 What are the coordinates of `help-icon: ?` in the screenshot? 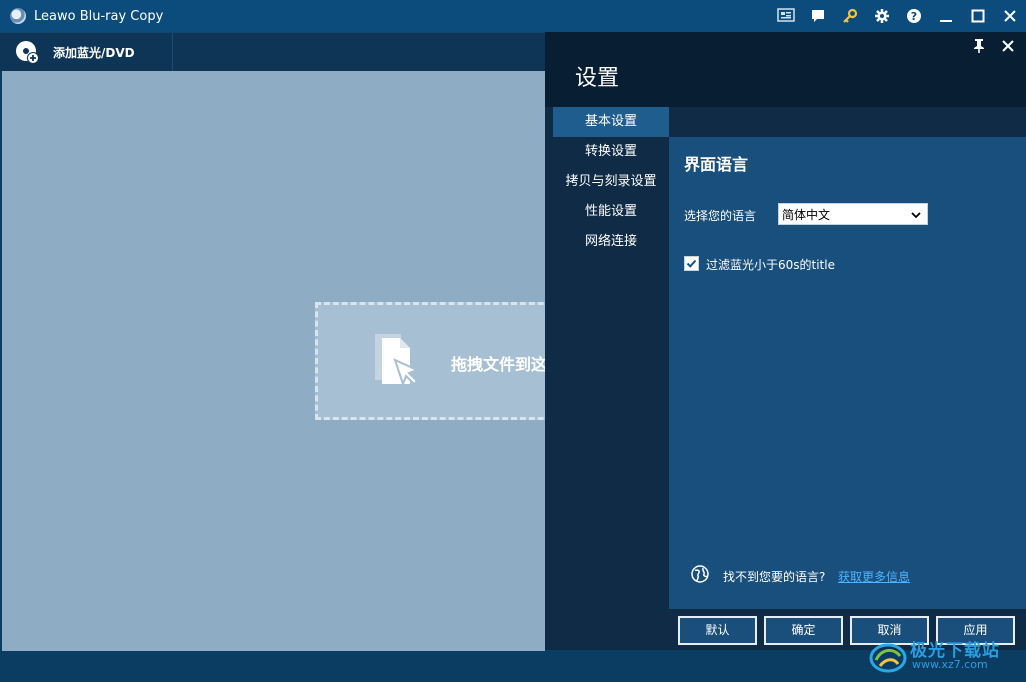 It's located at (914, 16).